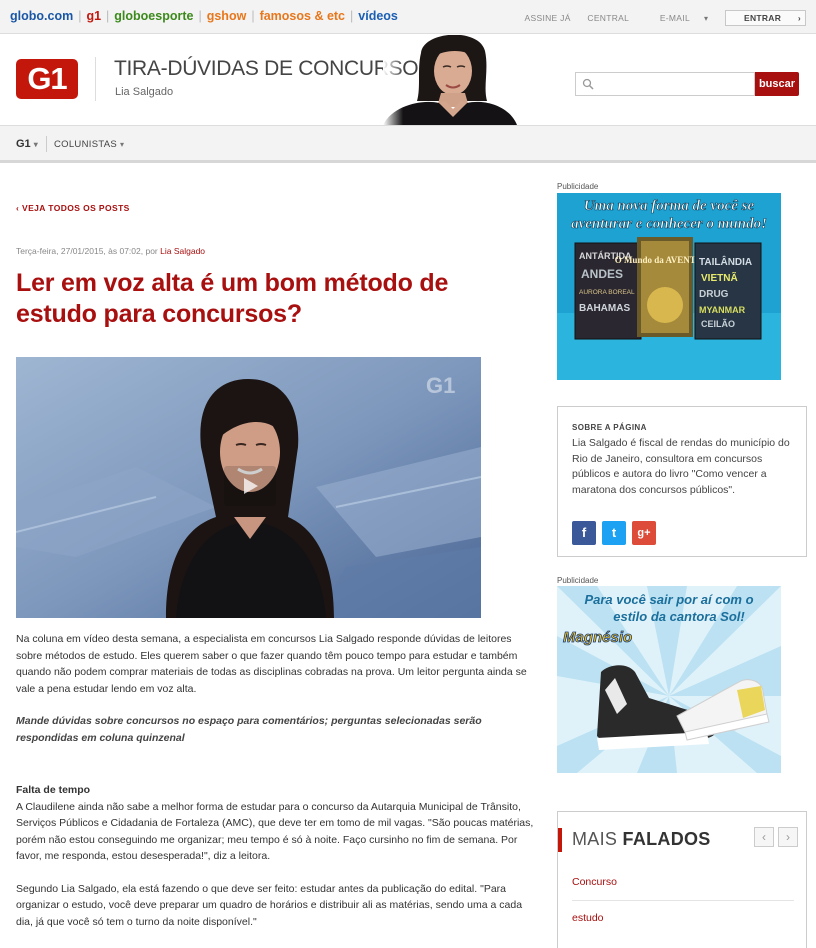 This screenshot has width=816, height=948. I want to click on nav-g1-menu: G1 ▾, so click(27, 144).